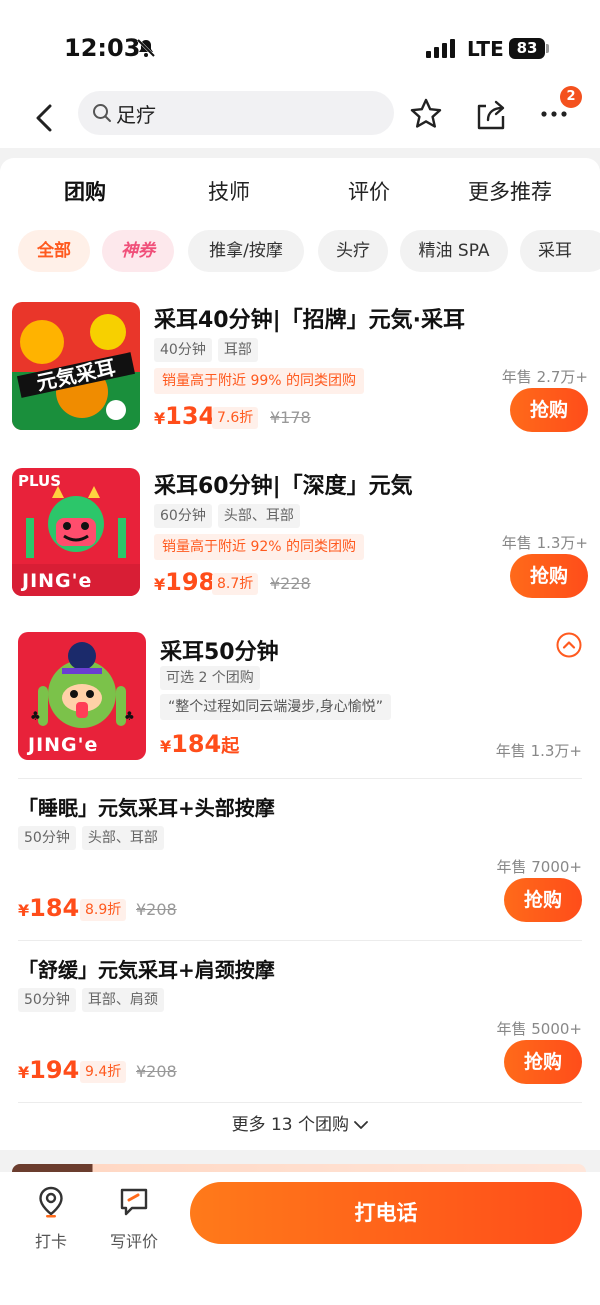  I want to click on tab-group-buy: 团购, so click(85, 193).